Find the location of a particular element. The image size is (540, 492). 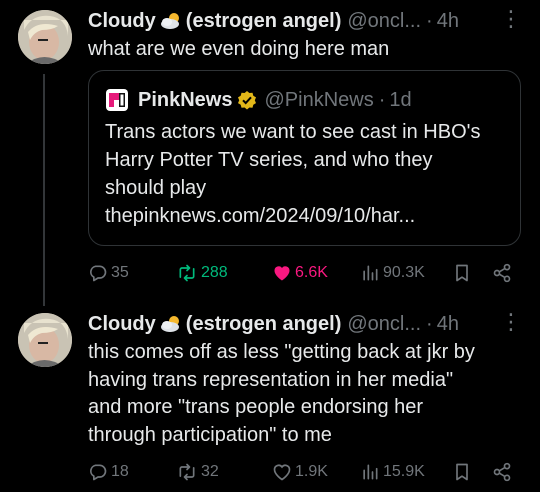

view-count: 90.3K is located at coordinates (404, 272).